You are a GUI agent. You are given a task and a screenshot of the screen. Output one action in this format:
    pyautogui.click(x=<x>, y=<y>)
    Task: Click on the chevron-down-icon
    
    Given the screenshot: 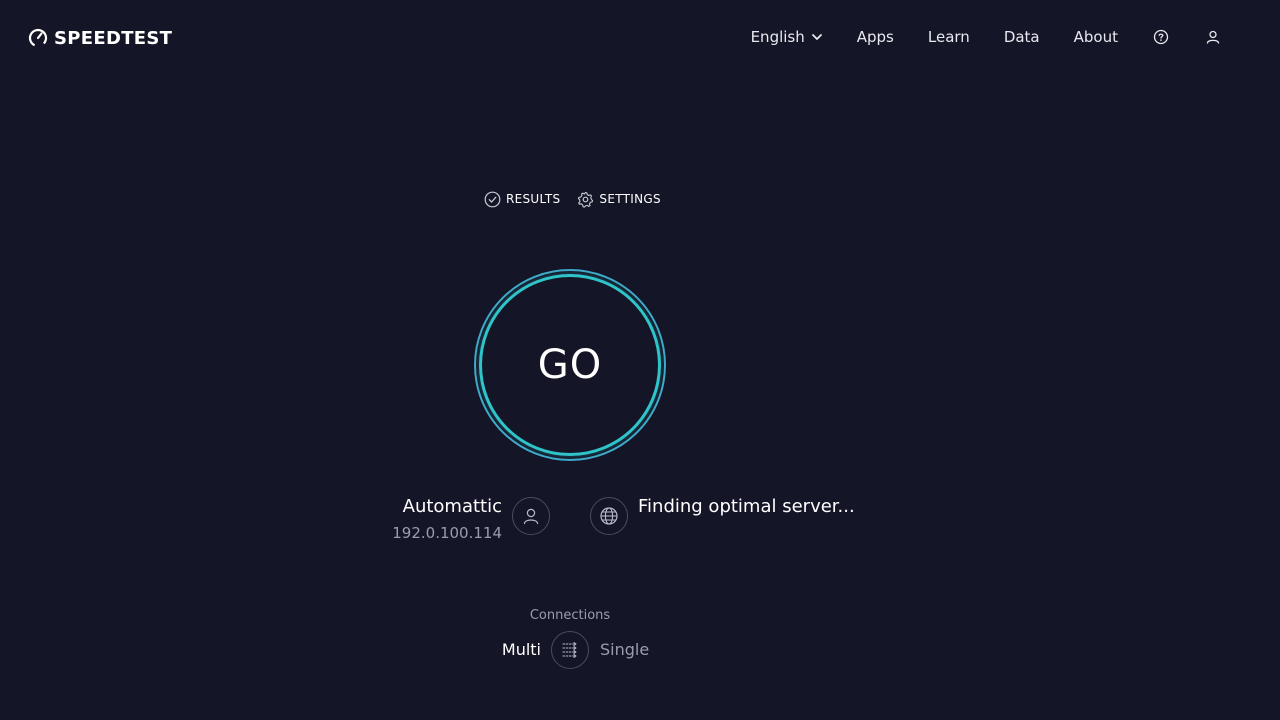 What is the action you would take?
    pyautogui.click(x=816, y=37)
    